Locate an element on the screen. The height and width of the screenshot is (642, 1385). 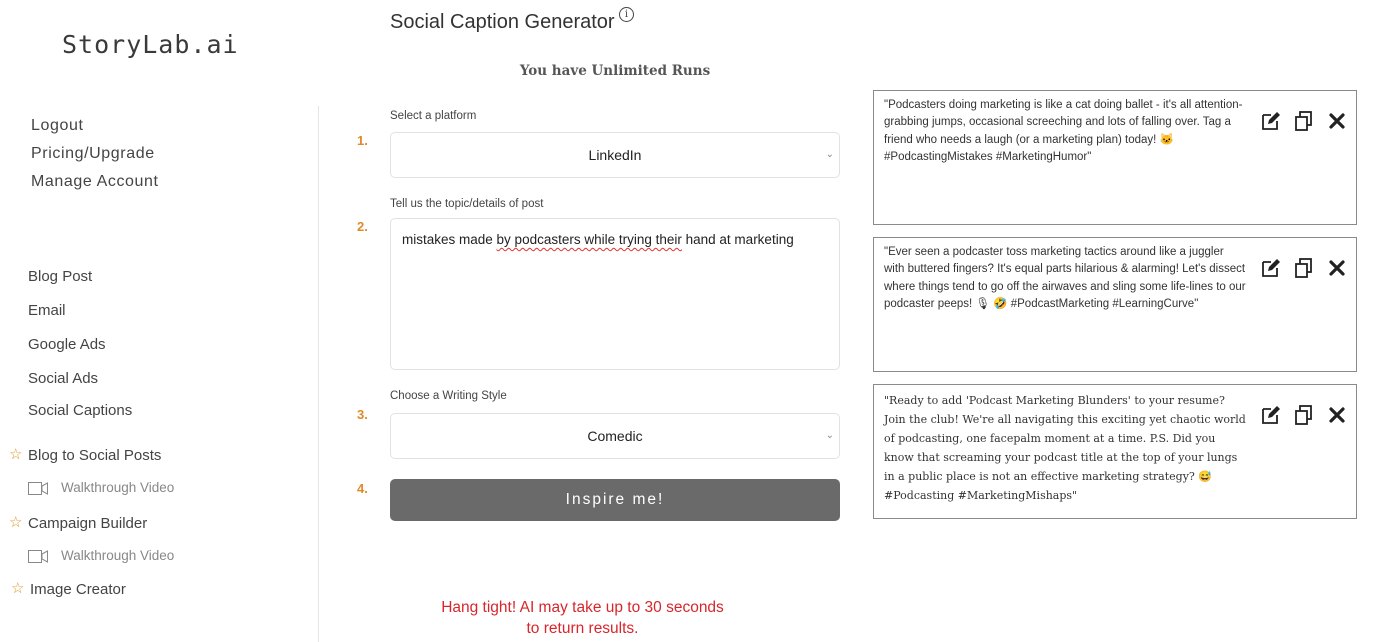
logout-link: Logout is located at coordinates (57, 126).